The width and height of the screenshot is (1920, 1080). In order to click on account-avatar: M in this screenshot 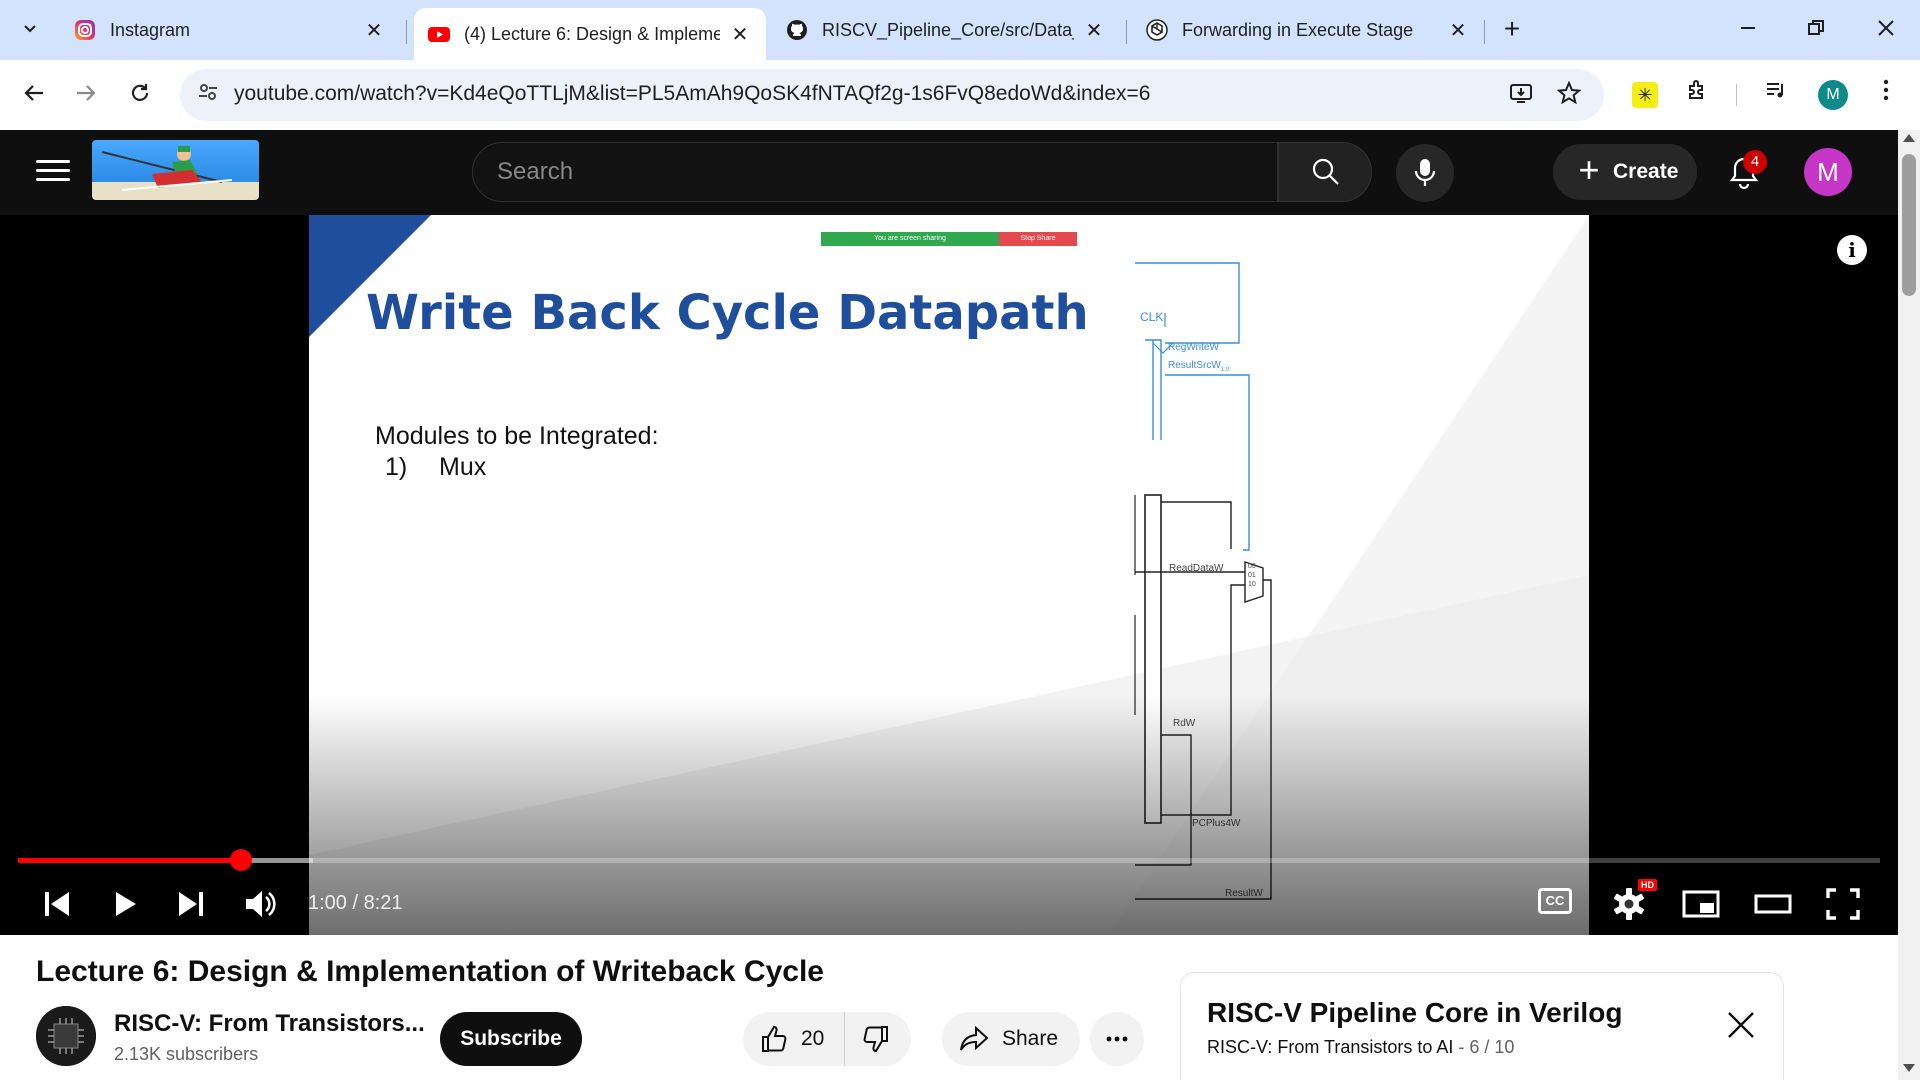, I will do `click(1828, 172)`.